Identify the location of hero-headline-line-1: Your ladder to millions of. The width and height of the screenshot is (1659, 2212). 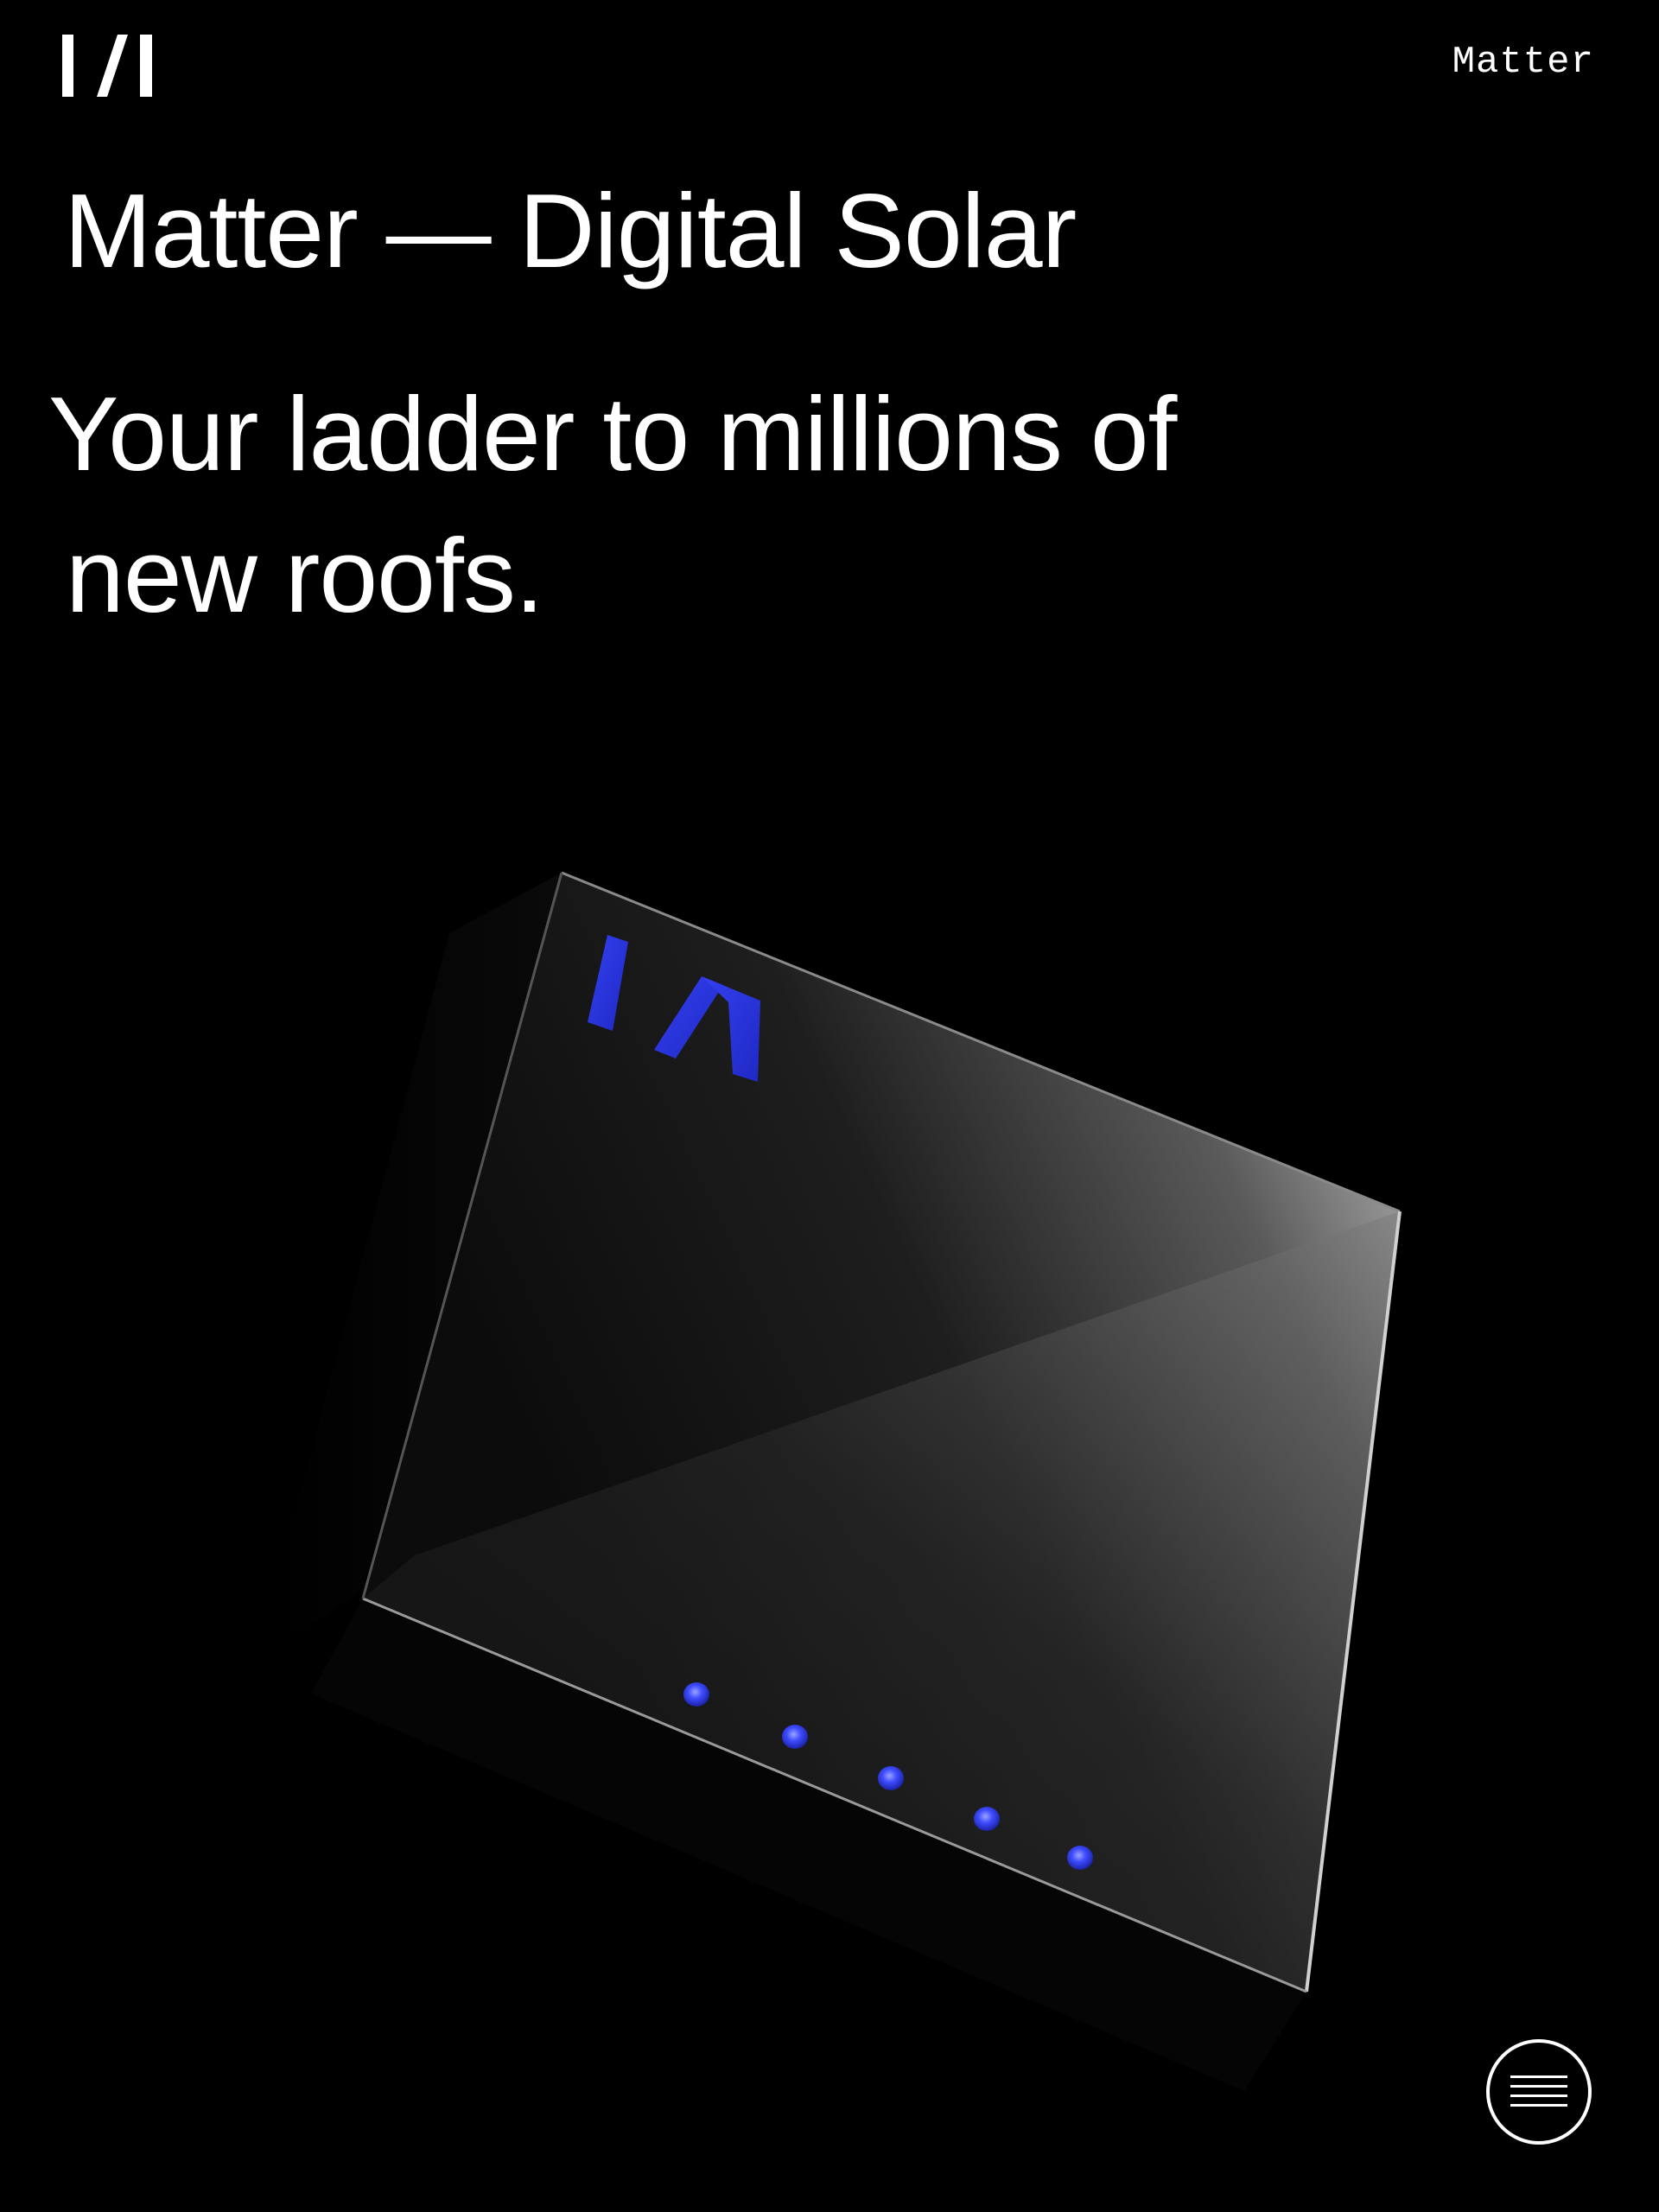
(612, 434).